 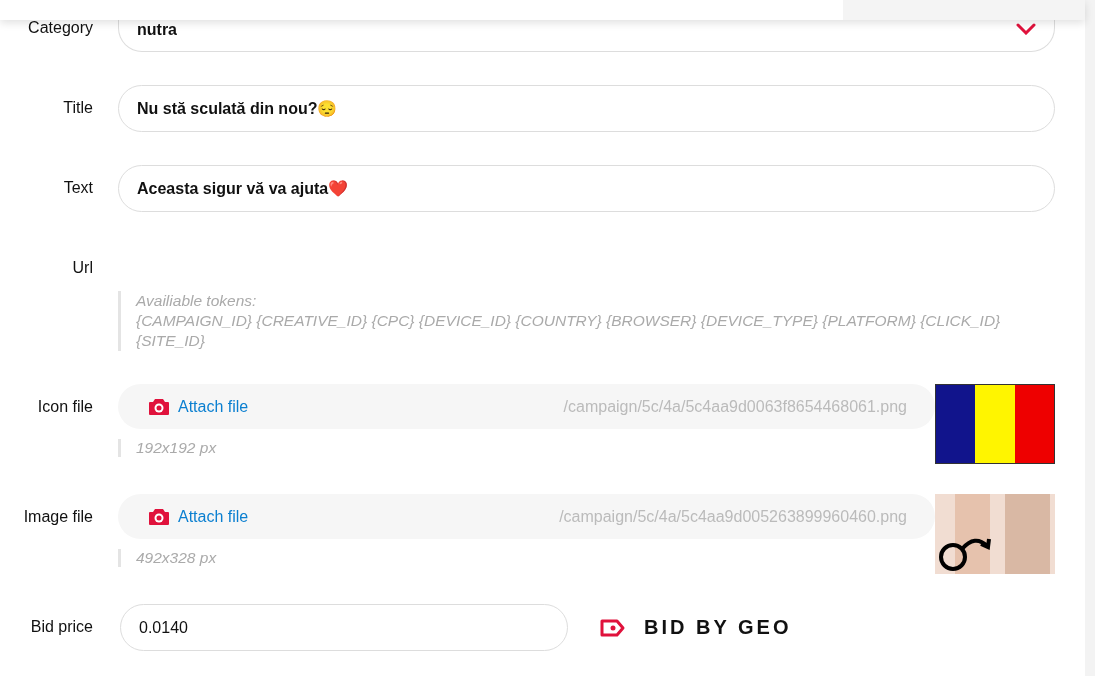 I want to click on category-select: nutra, so click(x=586, y=36).